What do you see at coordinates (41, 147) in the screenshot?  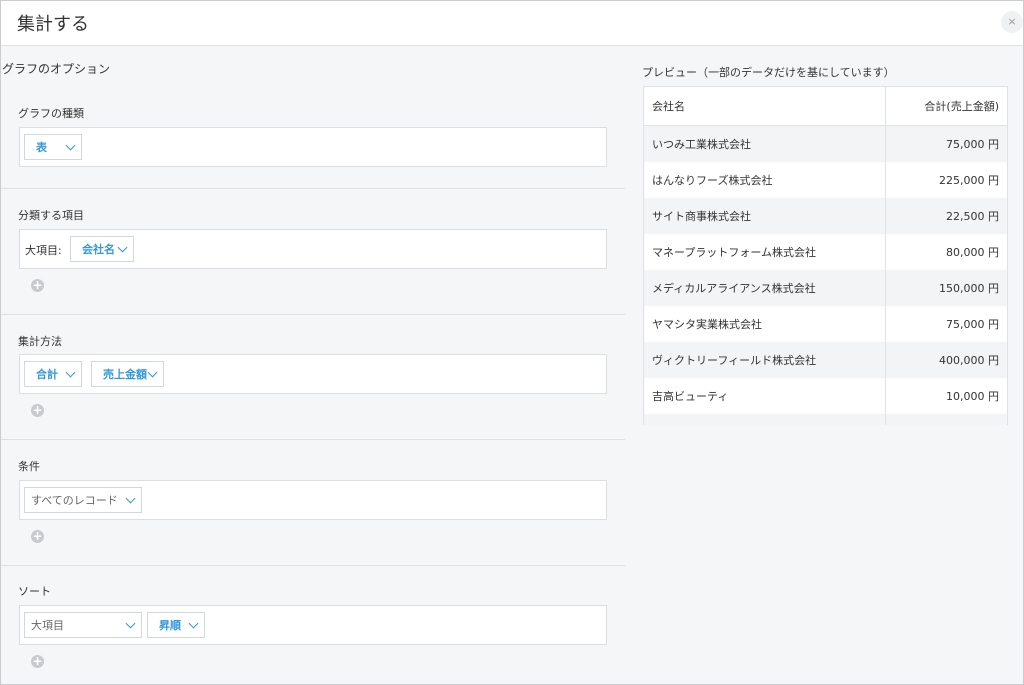 I see `chart-type-value: 表` at bounding box center [41, 147].